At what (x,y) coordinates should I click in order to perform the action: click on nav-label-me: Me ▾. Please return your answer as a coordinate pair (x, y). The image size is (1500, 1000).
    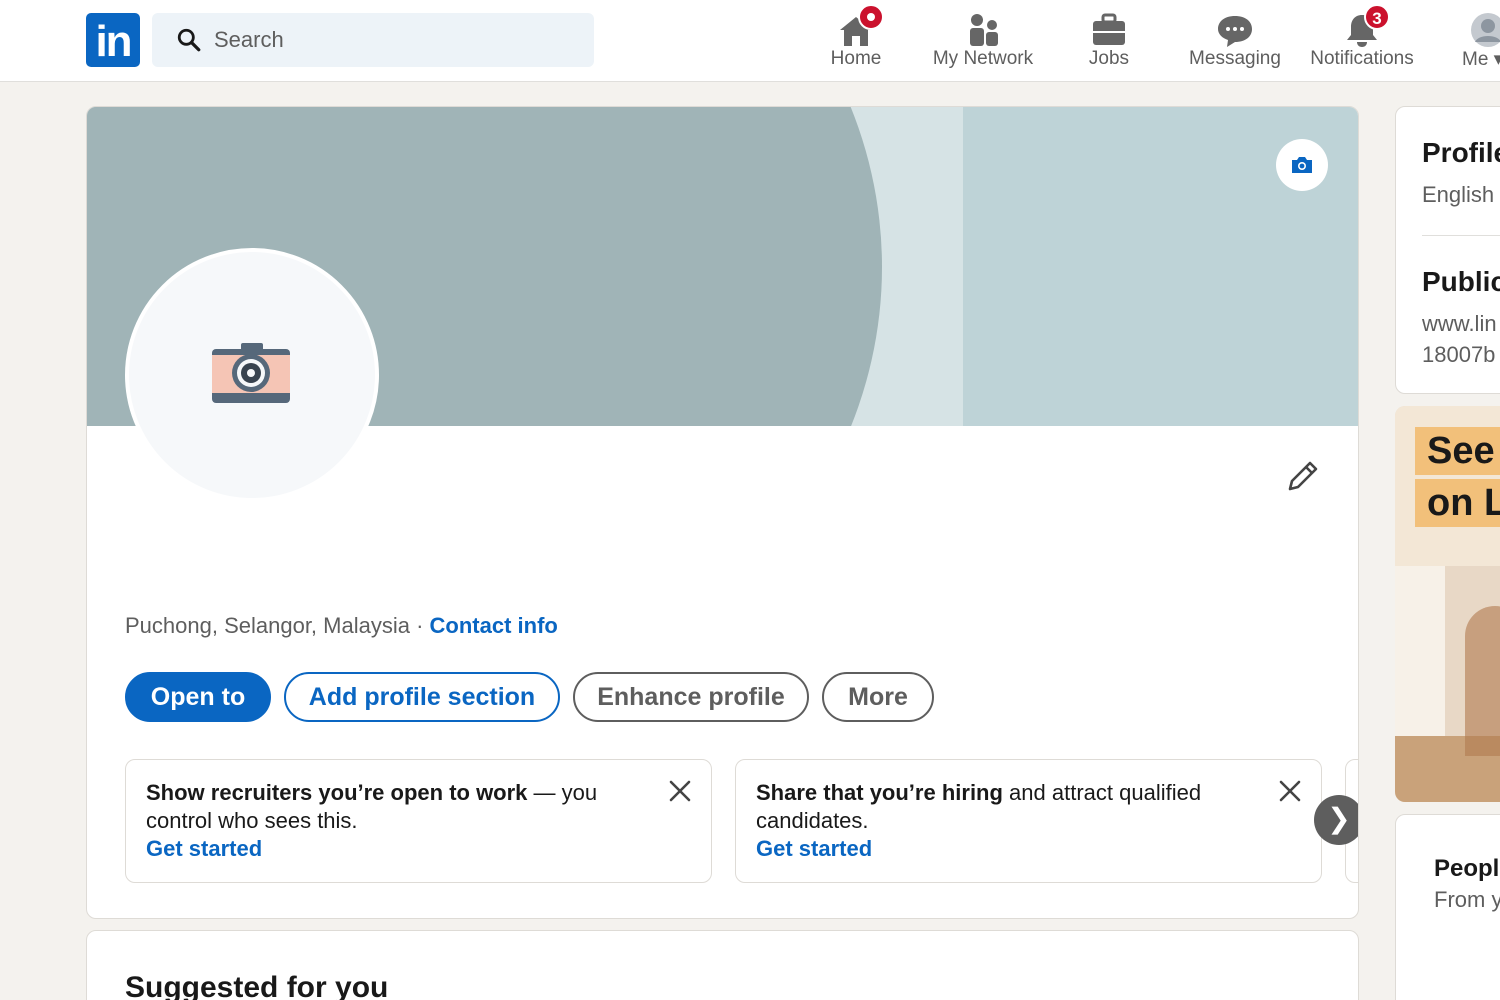
    Looking at the image, I should click on (1481, 59).